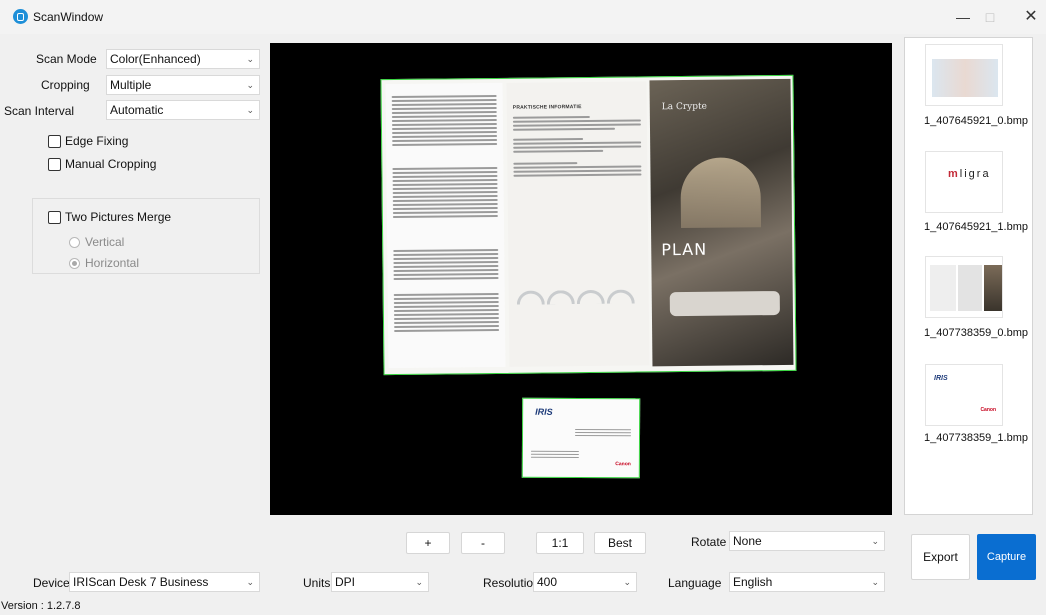 Image resolution: width=1046 pixels, height=615 pixels. Describe the element at coordinates (183, 110) in the screenshot. I see `scan-interval-select: Automatic ⌄` at that location.